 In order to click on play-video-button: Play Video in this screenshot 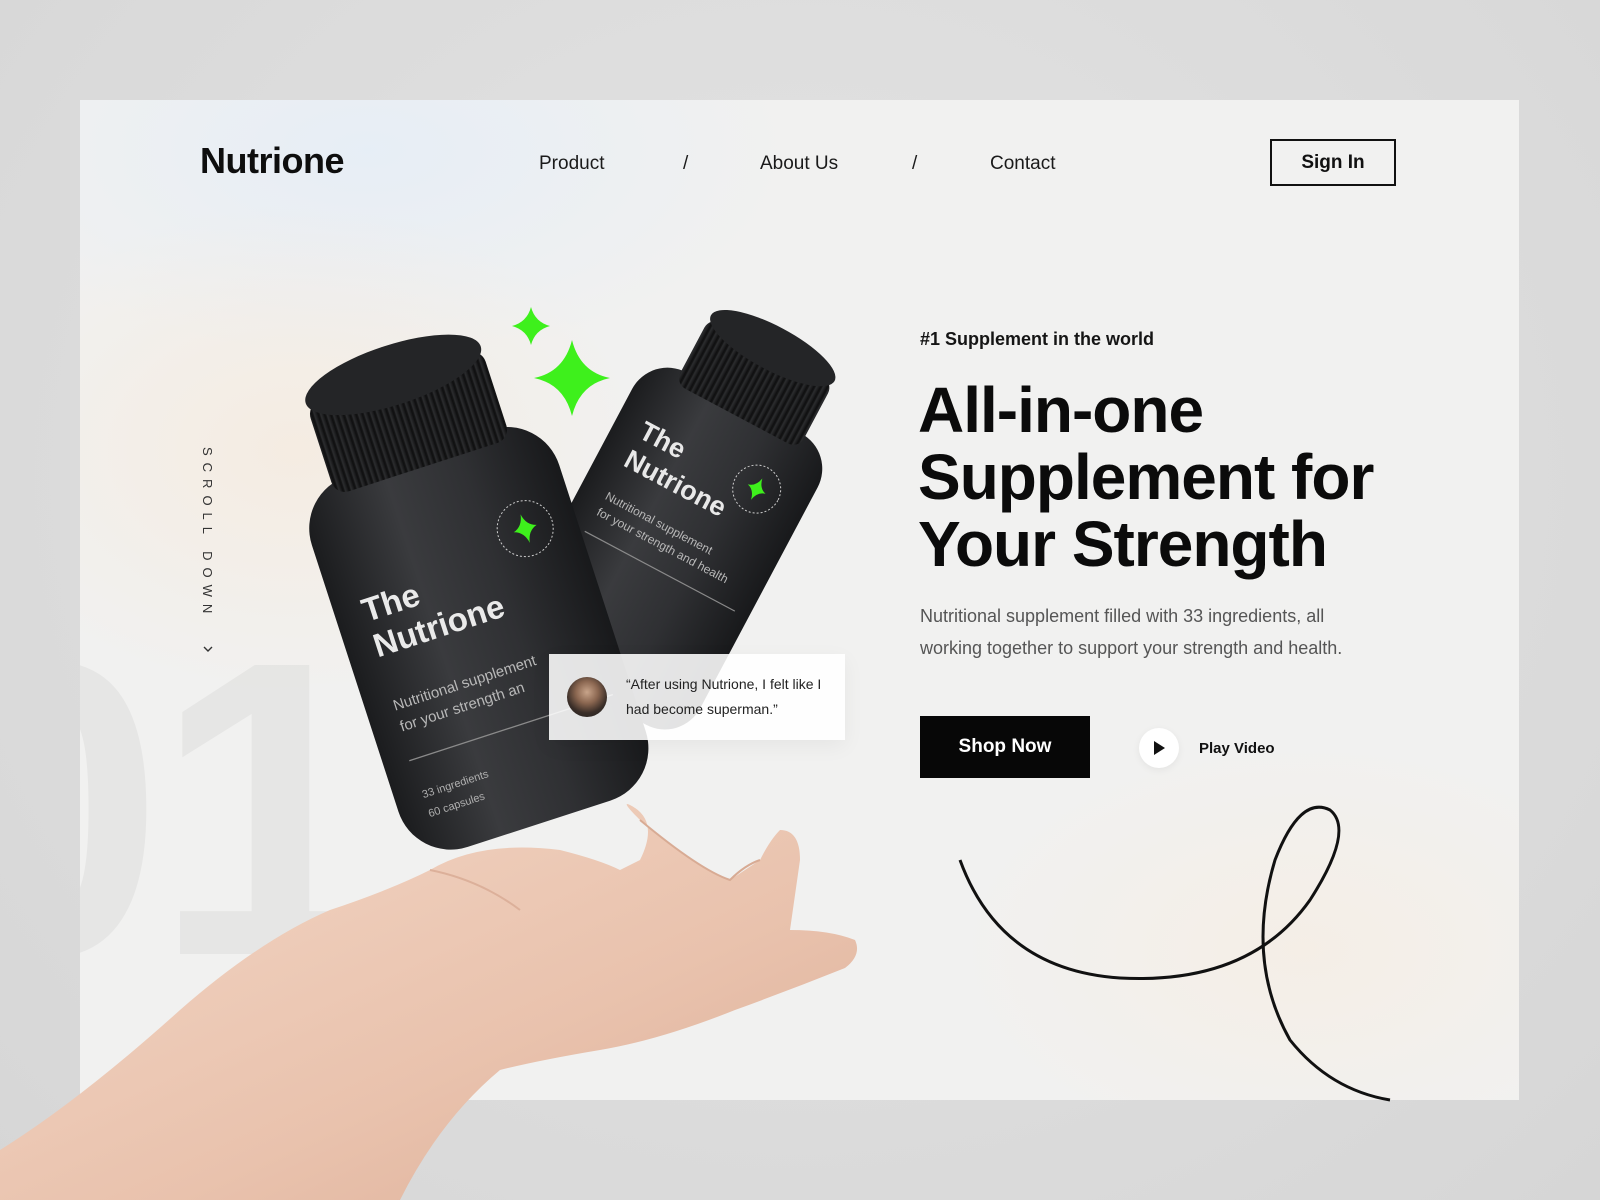, I will do `click(1207, 748)`.